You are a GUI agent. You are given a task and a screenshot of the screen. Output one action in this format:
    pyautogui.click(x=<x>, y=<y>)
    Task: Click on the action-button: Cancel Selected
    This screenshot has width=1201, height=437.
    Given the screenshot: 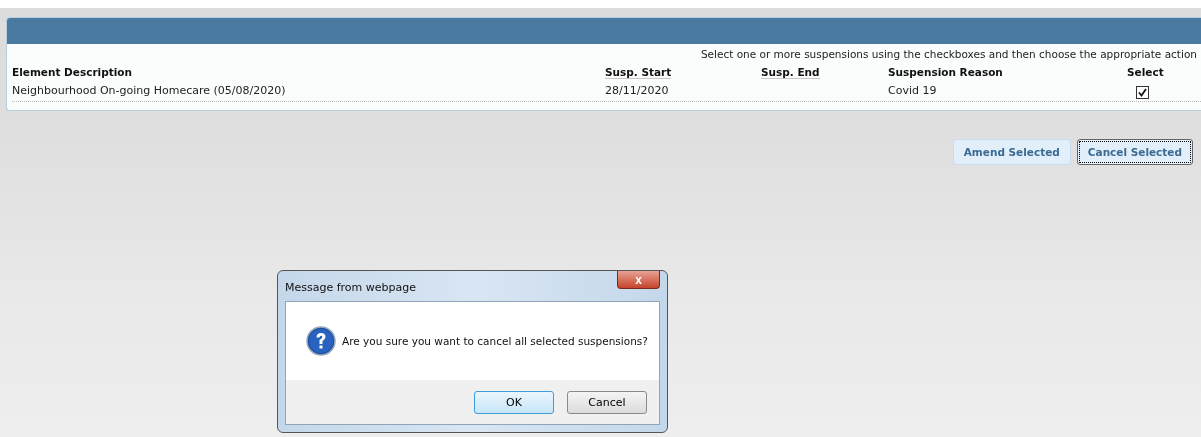 What is the action you would take?
    pyautogui.click(x=1134, y=152)
    